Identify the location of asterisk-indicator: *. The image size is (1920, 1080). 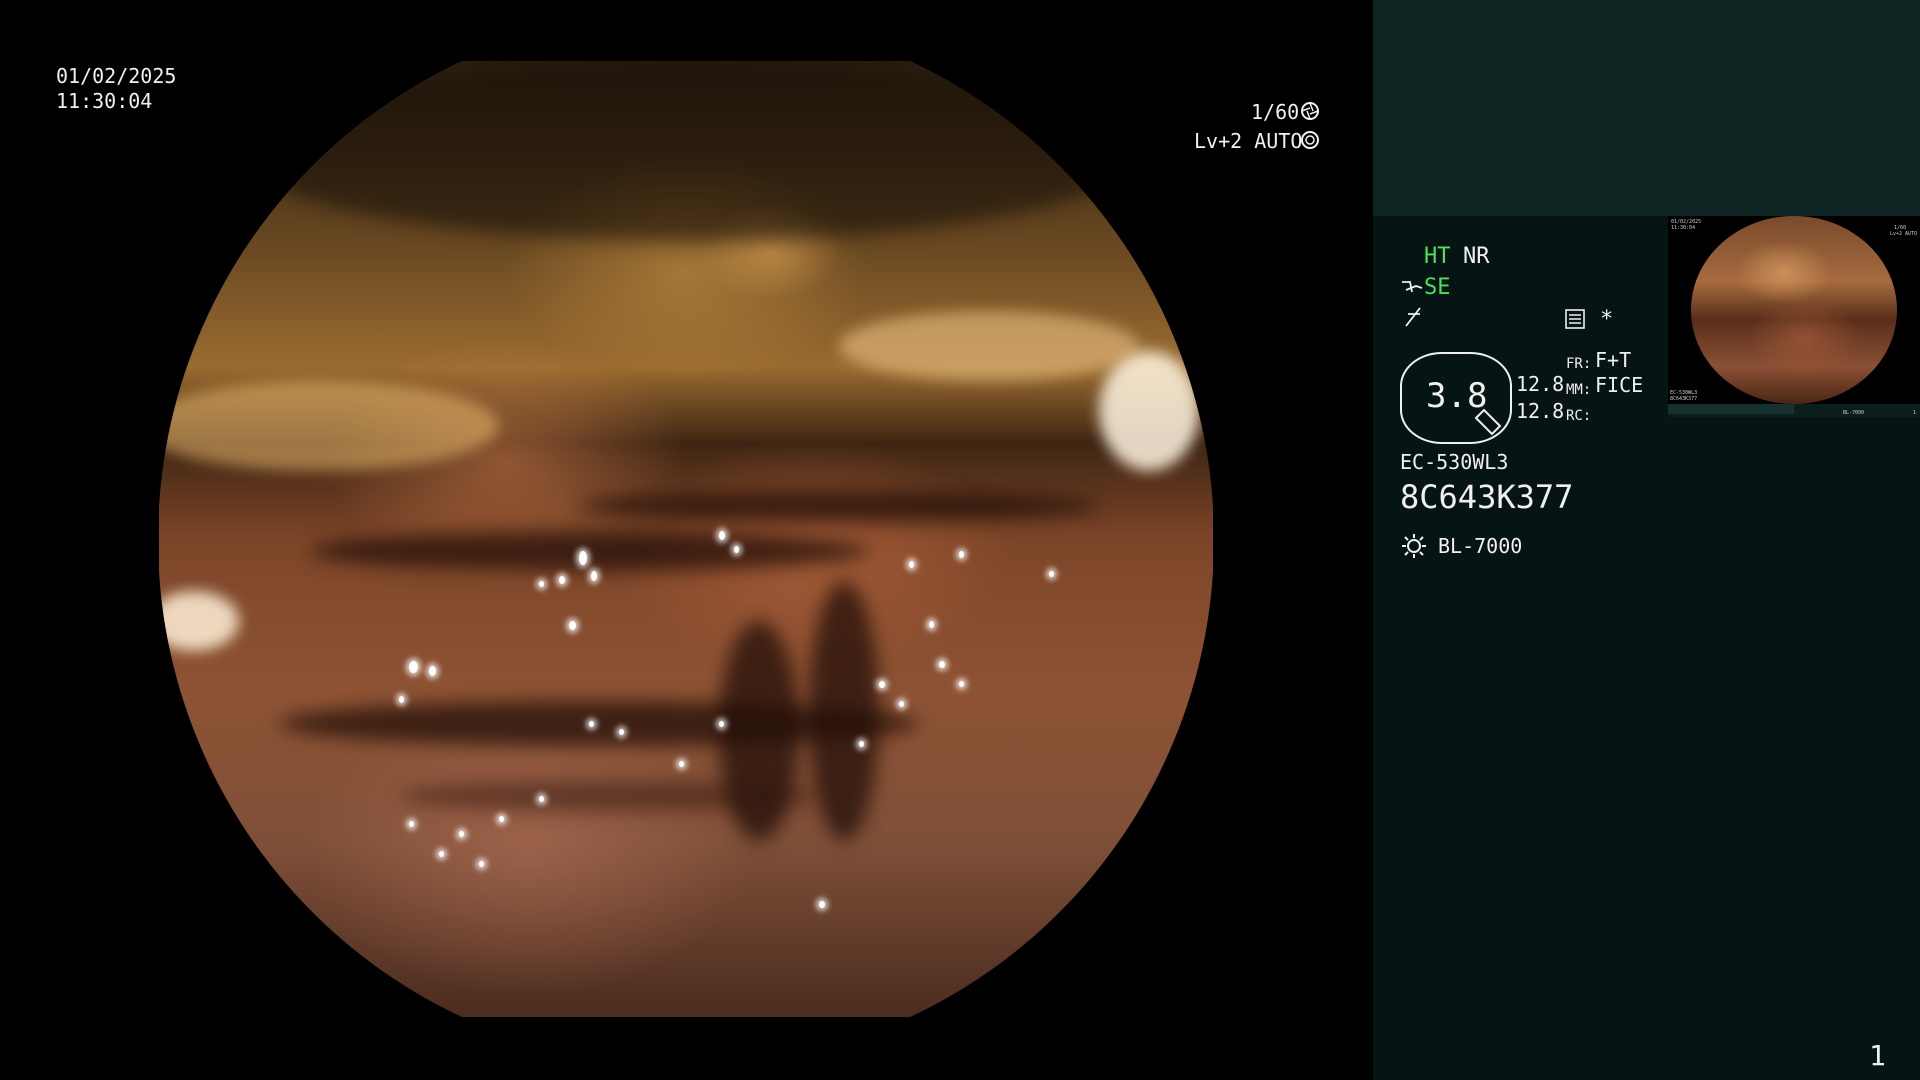
(1607, 319).